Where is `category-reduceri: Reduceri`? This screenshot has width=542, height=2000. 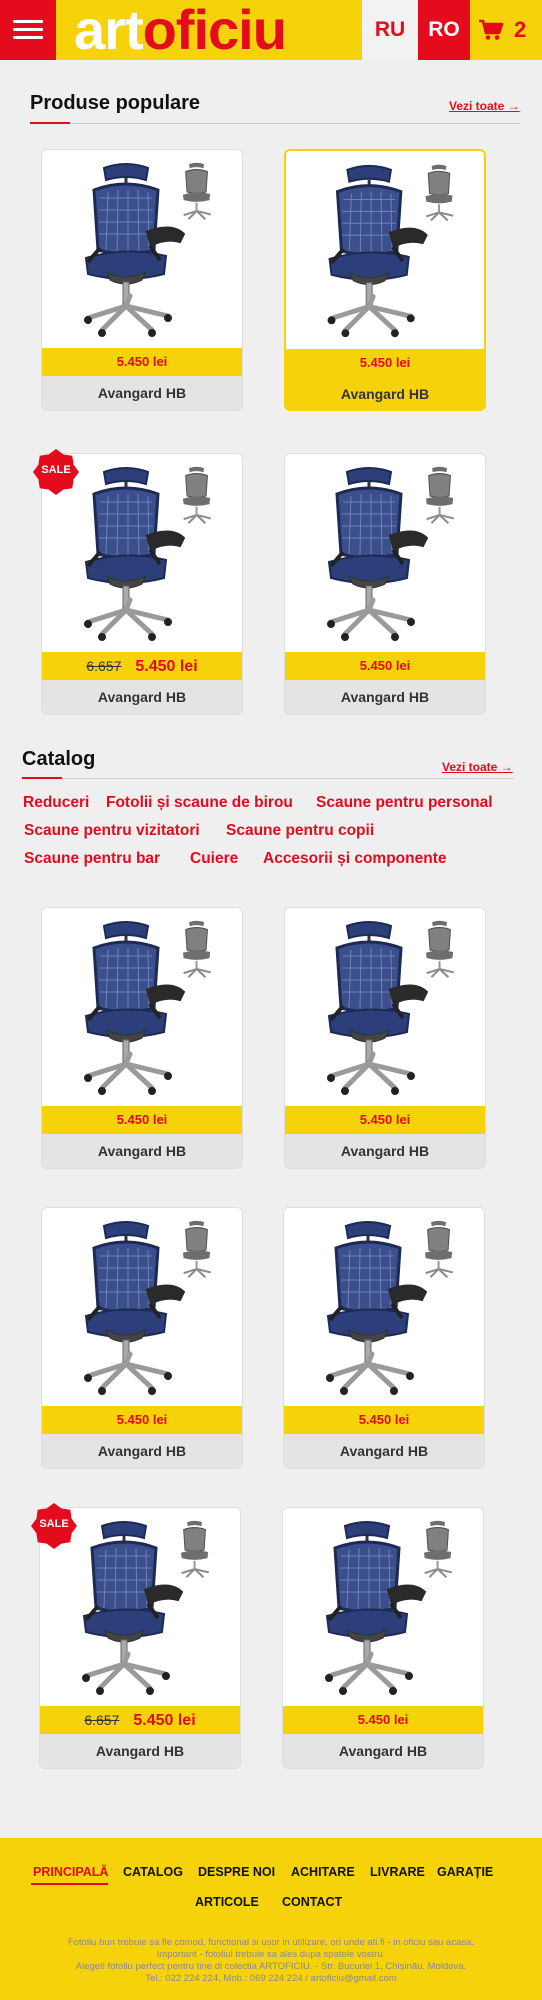 category-reduceri: Reduceri is located at coordinates (56, 803).